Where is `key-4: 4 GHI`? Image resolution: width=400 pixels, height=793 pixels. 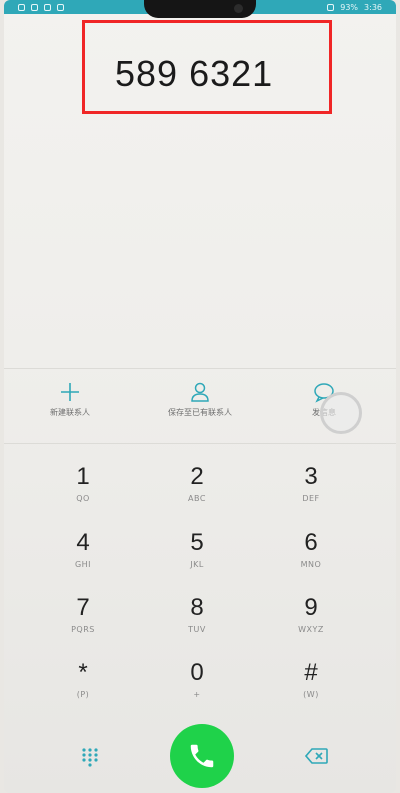 key-4: 4 GHI is located at coordinates (83, 558).